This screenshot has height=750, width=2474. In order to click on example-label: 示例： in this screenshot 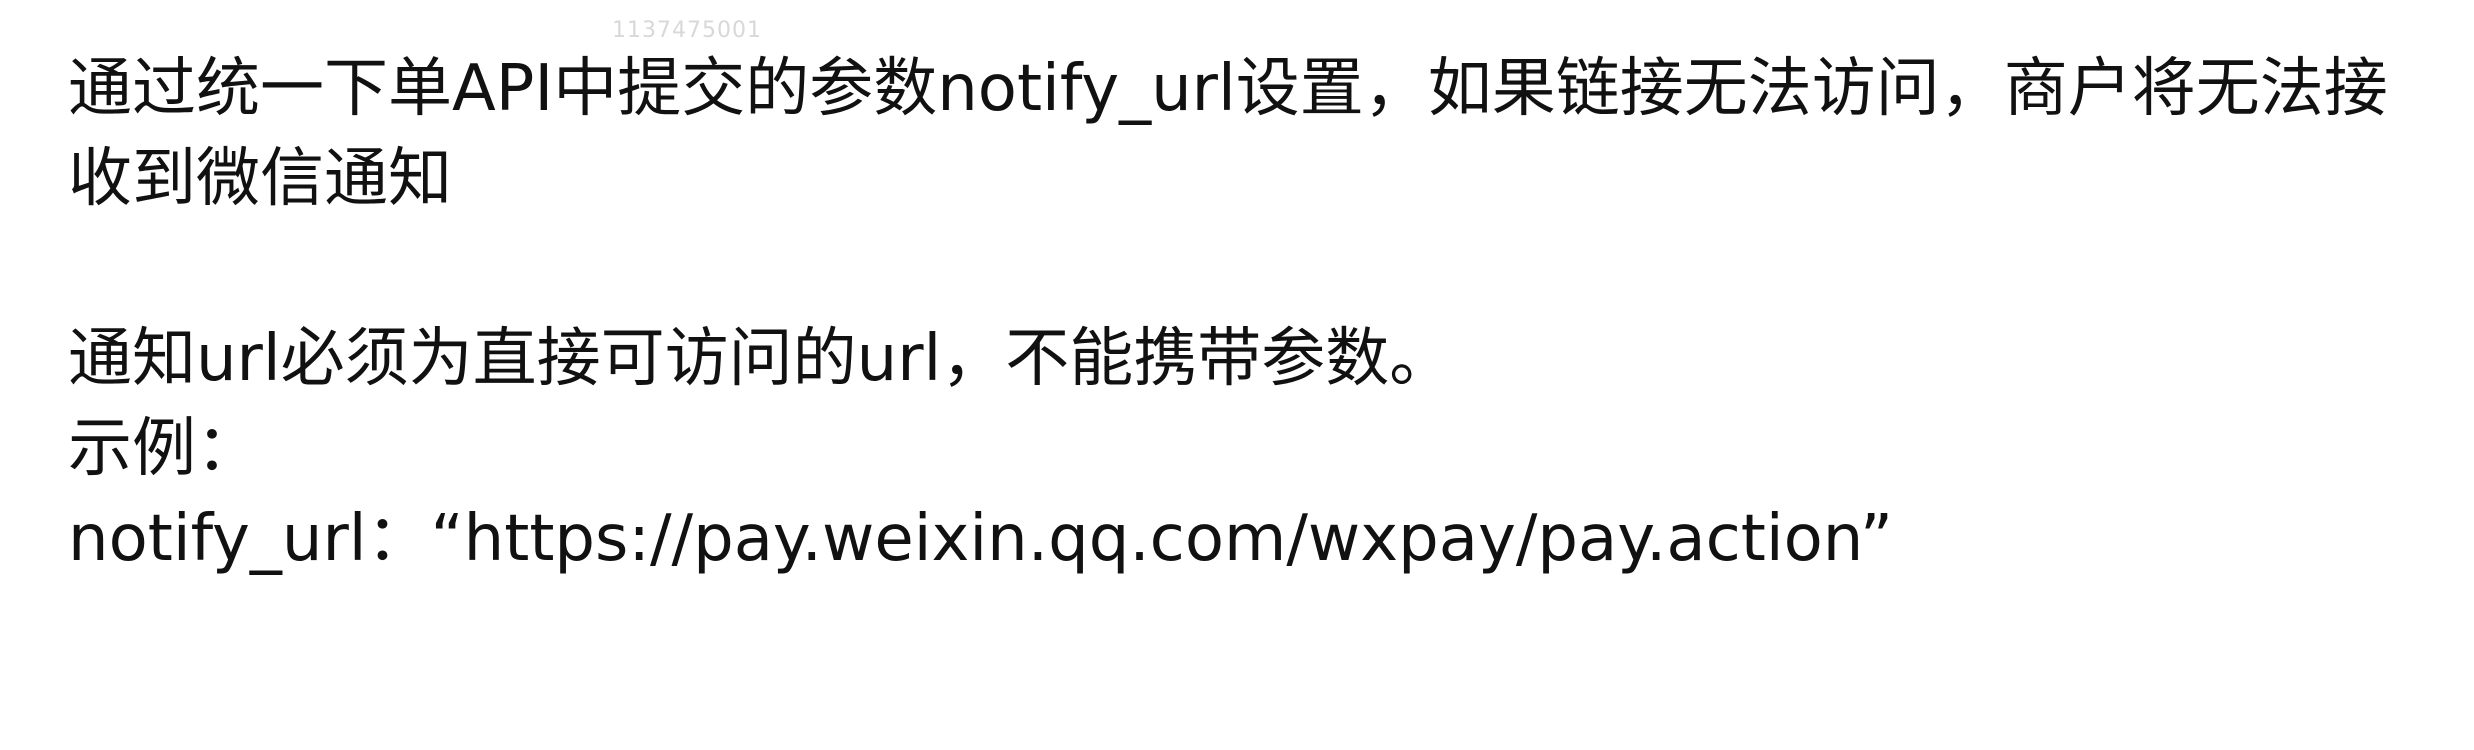, I will do `click(164, 449)`.